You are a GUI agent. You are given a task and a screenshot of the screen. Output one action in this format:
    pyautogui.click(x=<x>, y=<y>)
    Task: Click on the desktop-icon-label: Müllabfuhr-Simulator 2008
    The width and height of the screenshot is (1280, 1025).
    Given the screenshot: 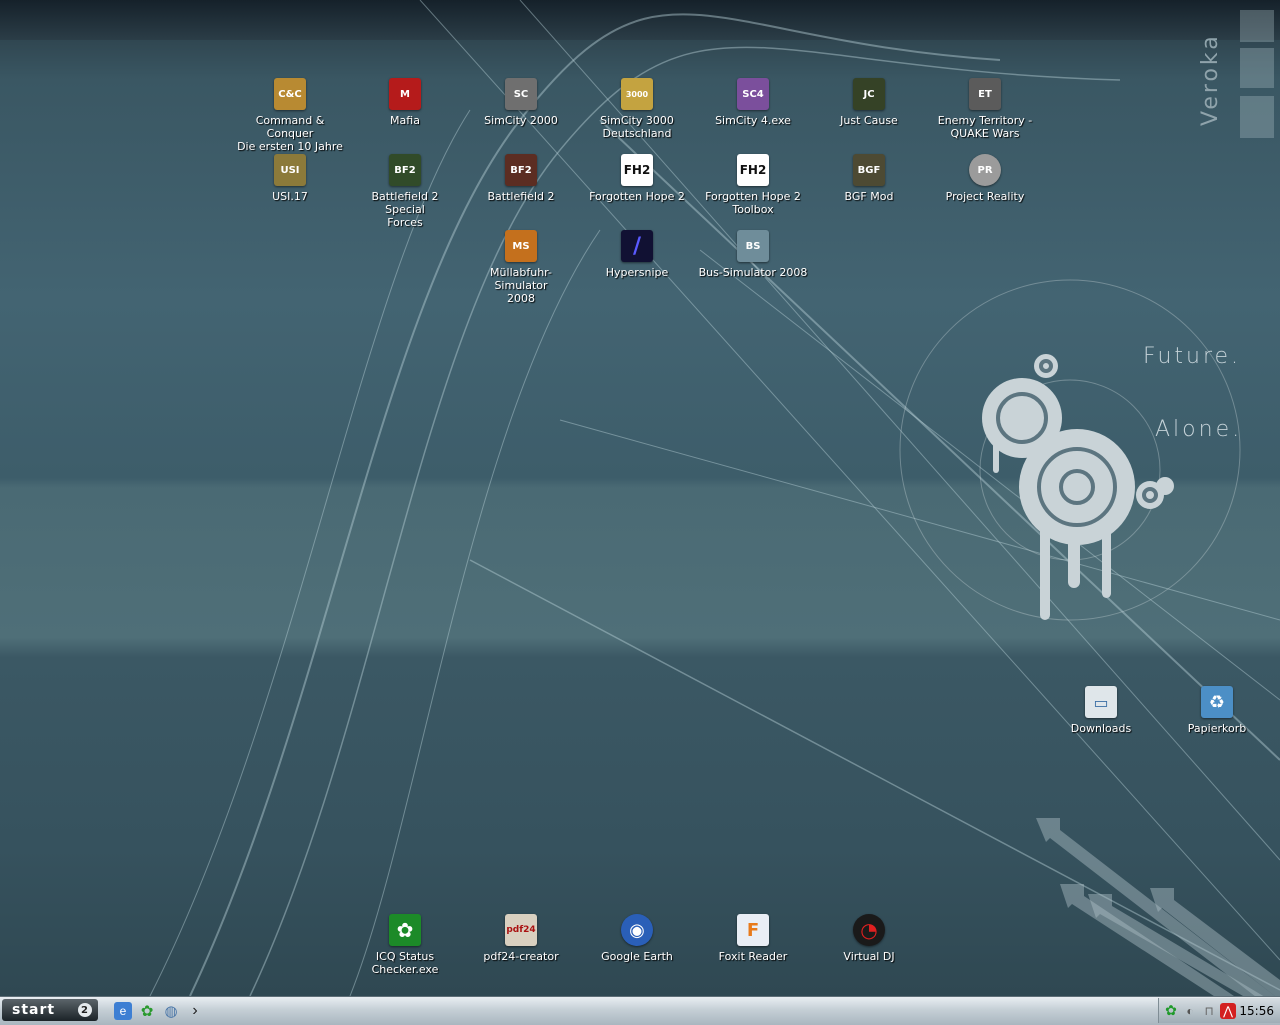 What is the action you would take?
    pyautogui.click(x=521, y=285)
    